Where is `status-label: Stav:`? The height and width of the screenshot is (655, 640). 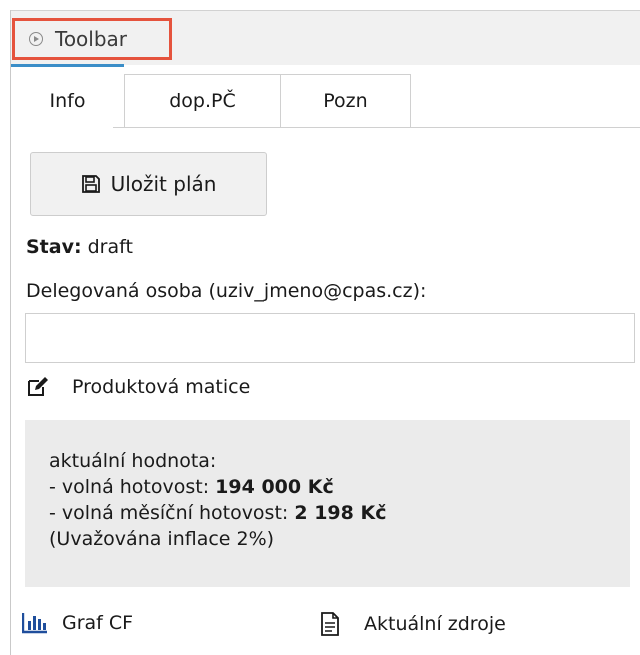 status-label: Stav: is located at coordinates (54, 247).